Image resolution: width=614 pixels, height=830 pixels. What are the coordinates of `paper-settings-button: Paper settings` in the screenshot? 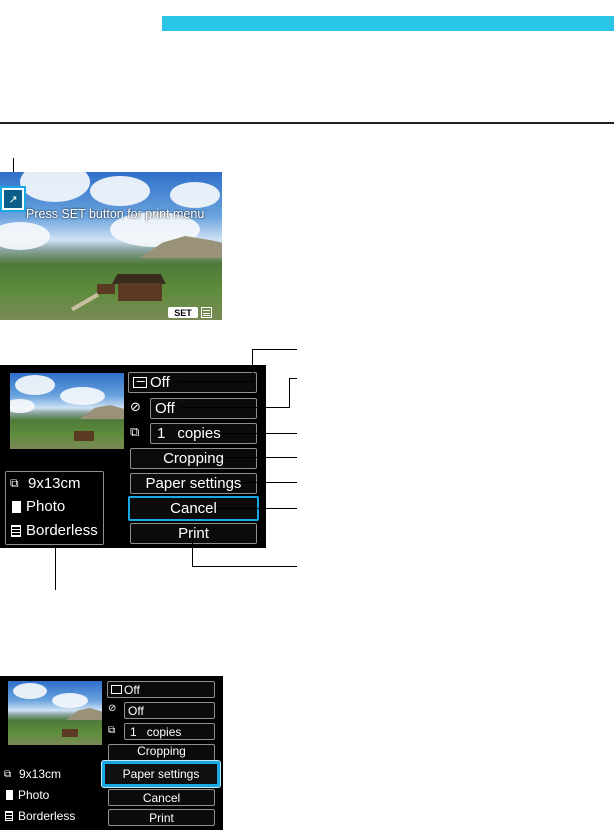 It's located at (193, 483).